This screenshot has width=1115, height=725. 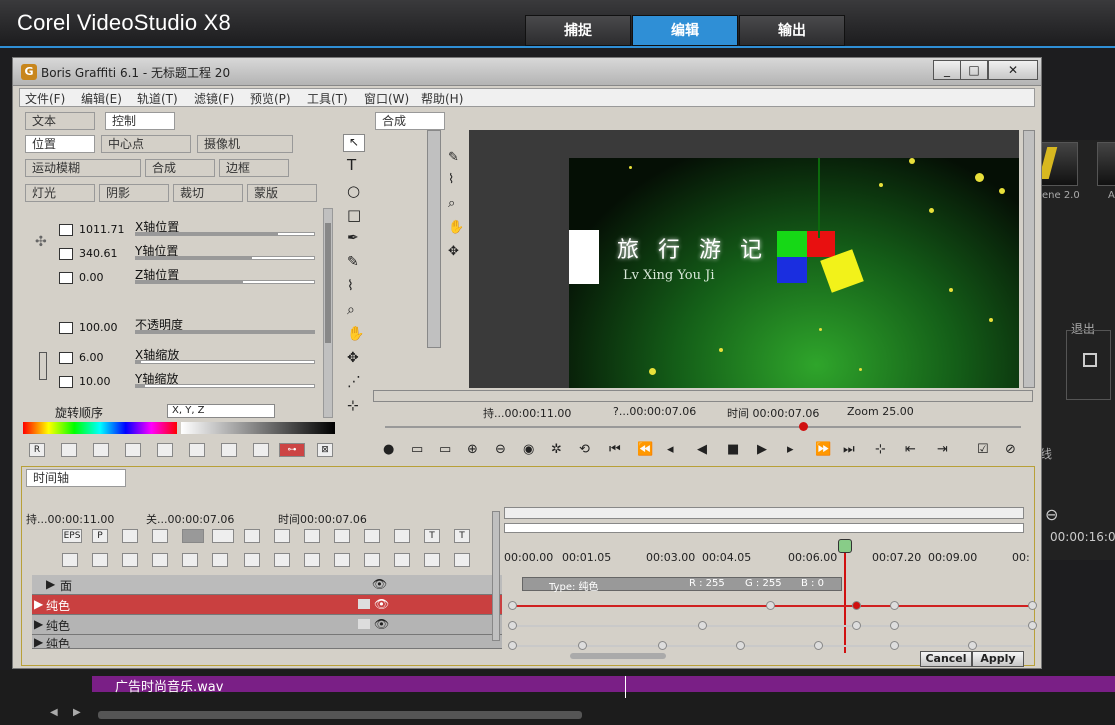 I want to click on maximize-button: □, so click(x=974, y=70).